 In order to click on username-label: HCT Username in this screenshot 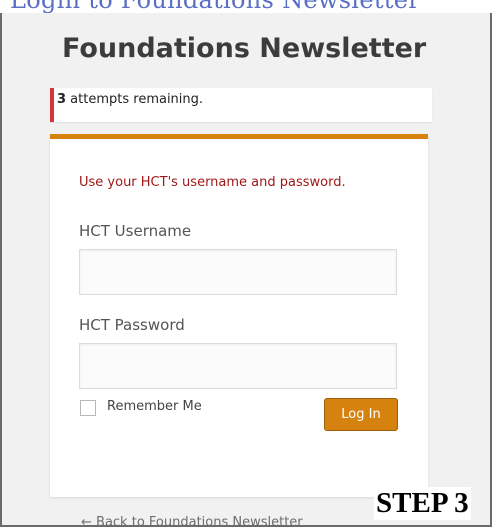, I will do `click(135, 231)`.